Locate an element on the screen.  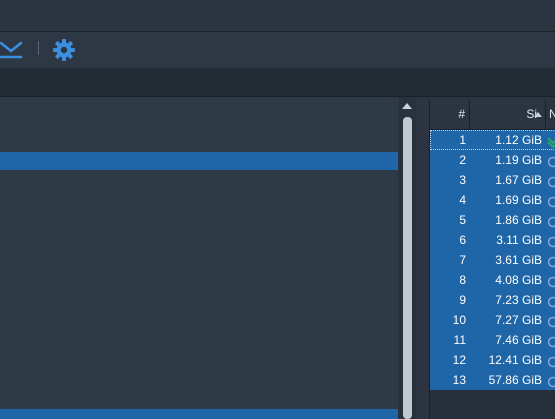
table-row: 7 3.61 GiB is located at coordinates (492, 260).